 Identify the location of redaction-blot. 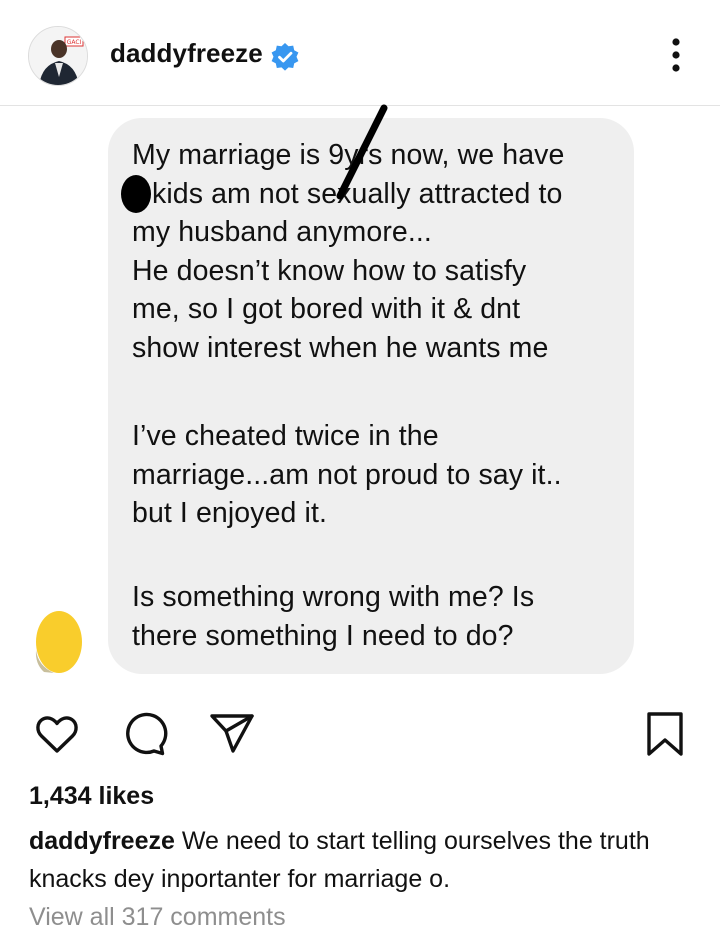
(136, 194).